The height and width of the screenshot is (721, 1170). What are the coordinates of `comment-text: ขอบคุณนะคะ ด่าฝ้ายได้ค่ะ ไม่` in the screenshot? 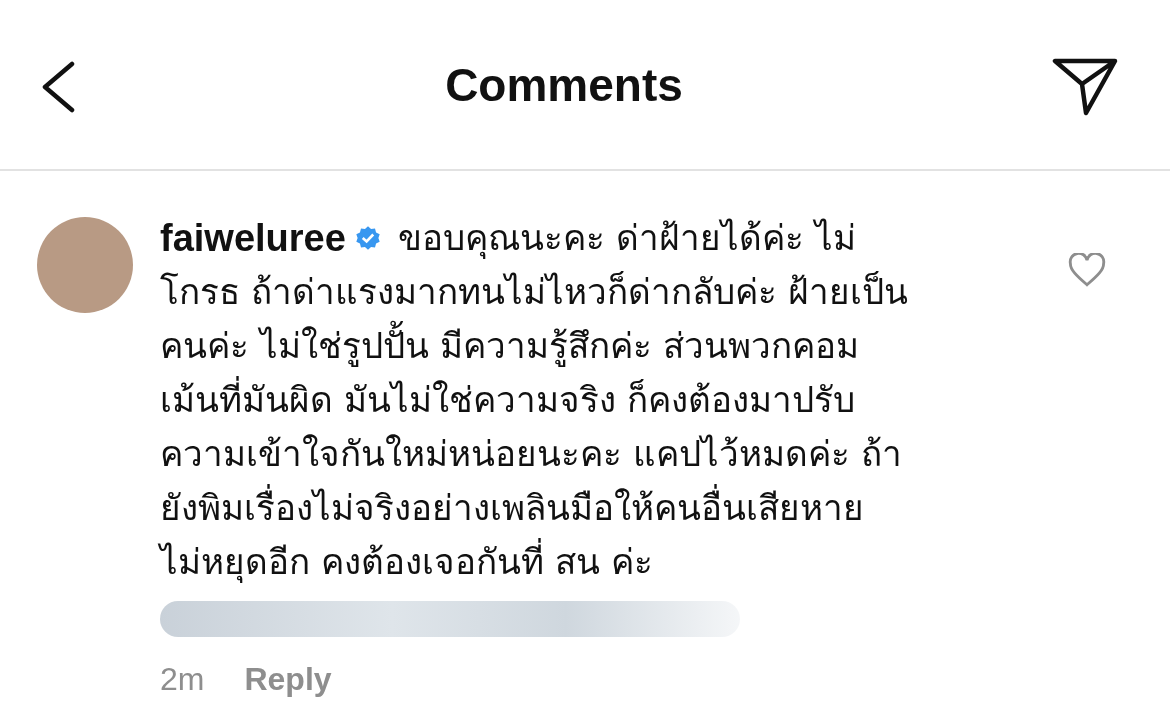 It's located at (627, 239).